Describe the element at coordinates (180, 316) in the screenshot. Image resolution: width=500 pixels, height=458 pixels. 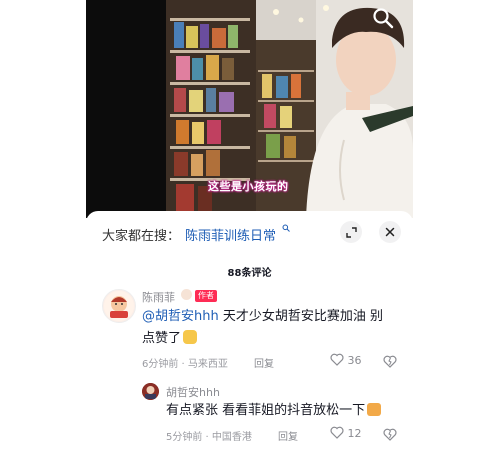
I see `mention-link: @胡哲安hhh` at that location.